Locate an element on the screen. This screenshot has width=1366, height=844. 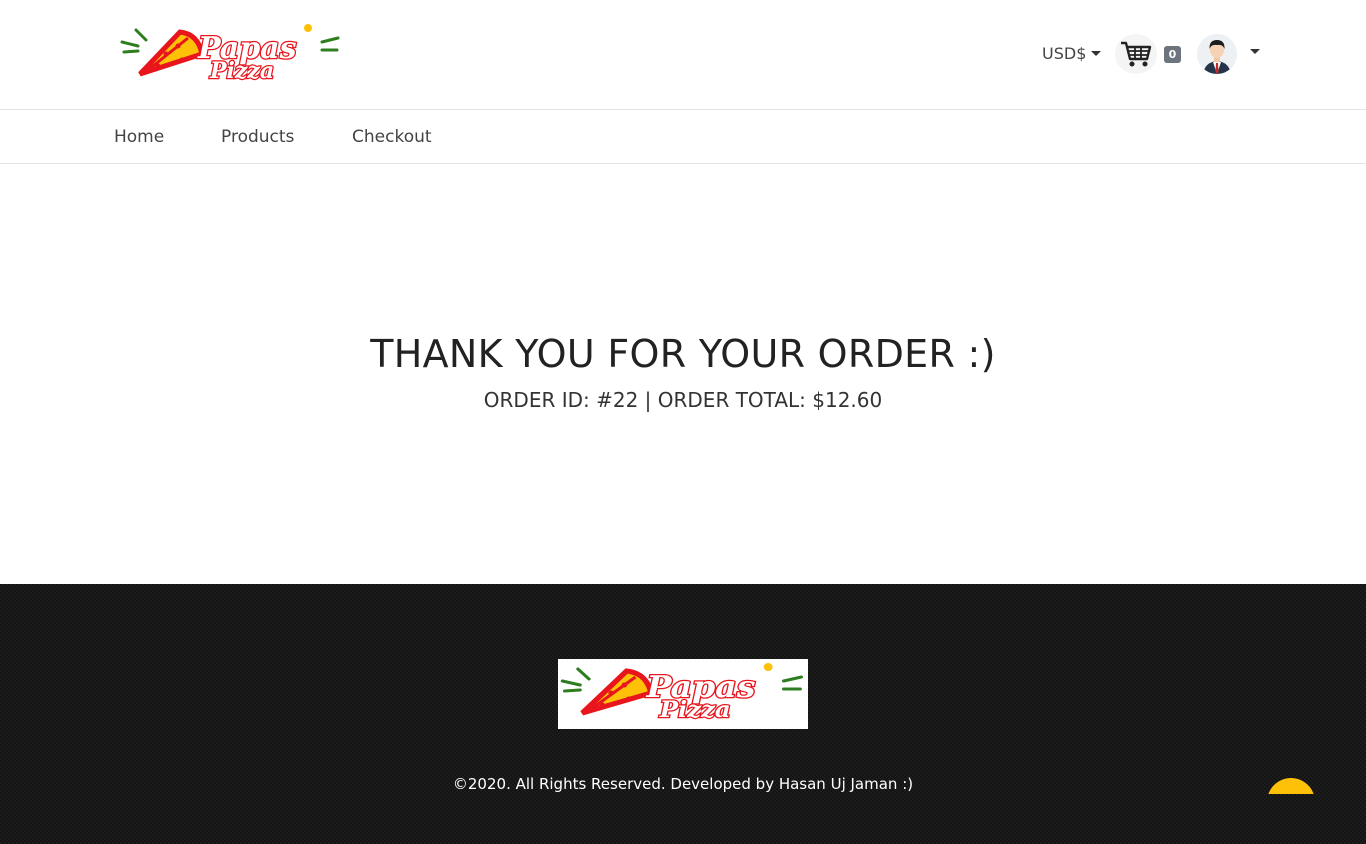
scroll-to-top-icon is located at coordinates (1291, 786).